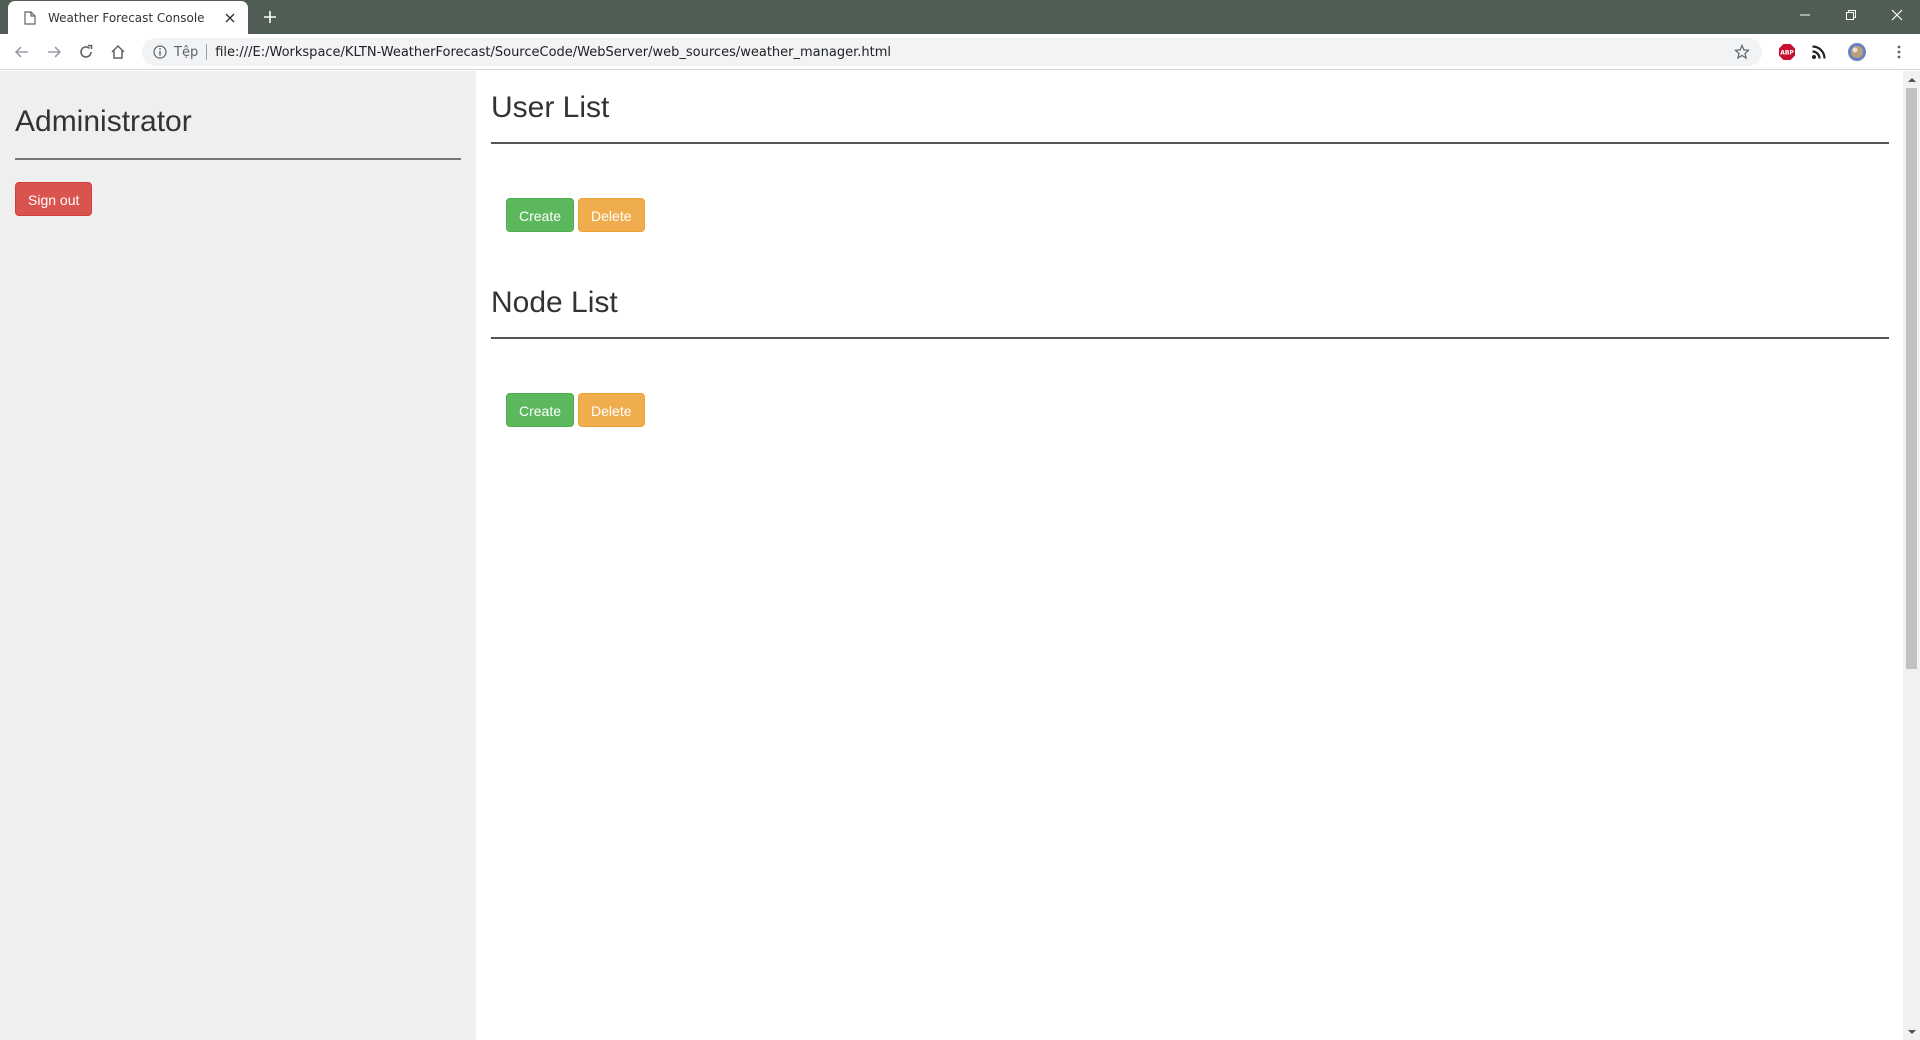 The width and height of the screenshot is (1920, 1040). What do you see at coordinates (1190, 215) in the screenshot?
I see `user-list-actions: Create Delete` at bounding box center [1190, 215].